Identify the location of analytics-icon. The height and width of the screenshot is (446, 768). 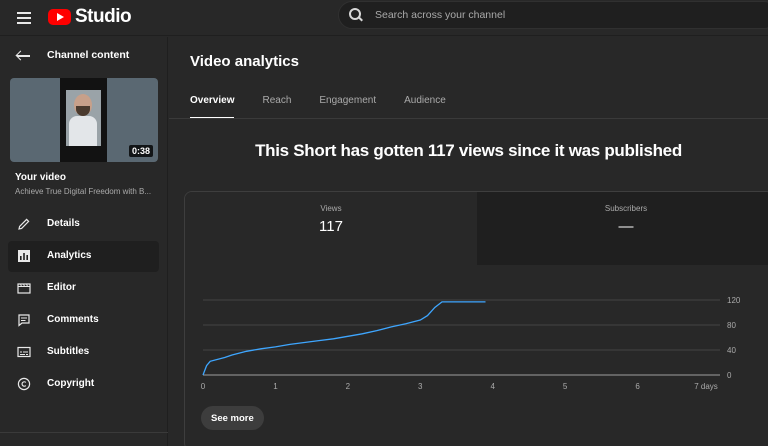
(24, 256).